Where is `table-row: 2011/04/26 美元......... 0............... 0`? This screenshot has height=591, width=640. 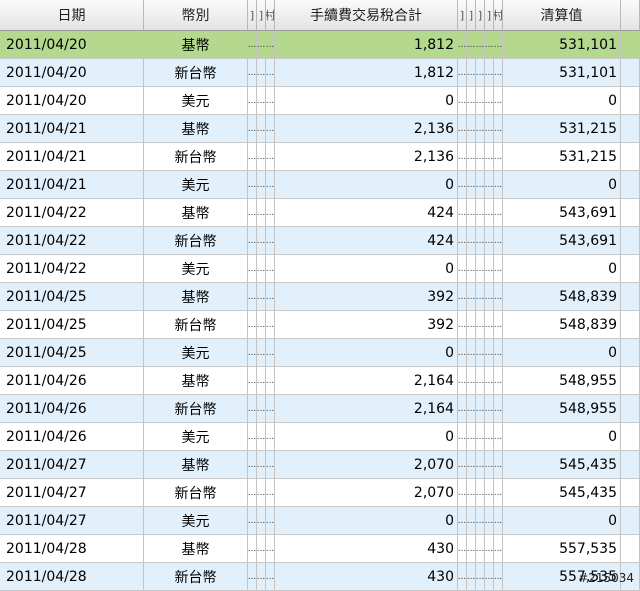 table-row: 2011/04/26 美元......... 0............... 0 is located at coordinates (320, 437).